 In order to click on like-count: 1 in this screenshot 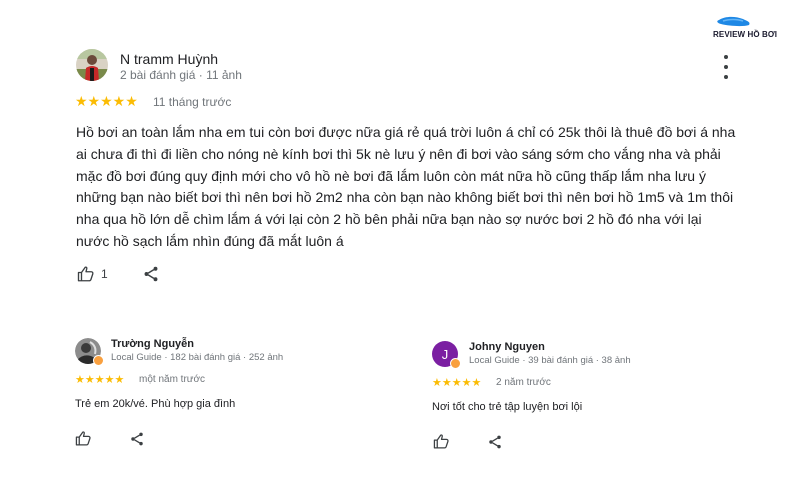, I will do `click(104, 274)`.